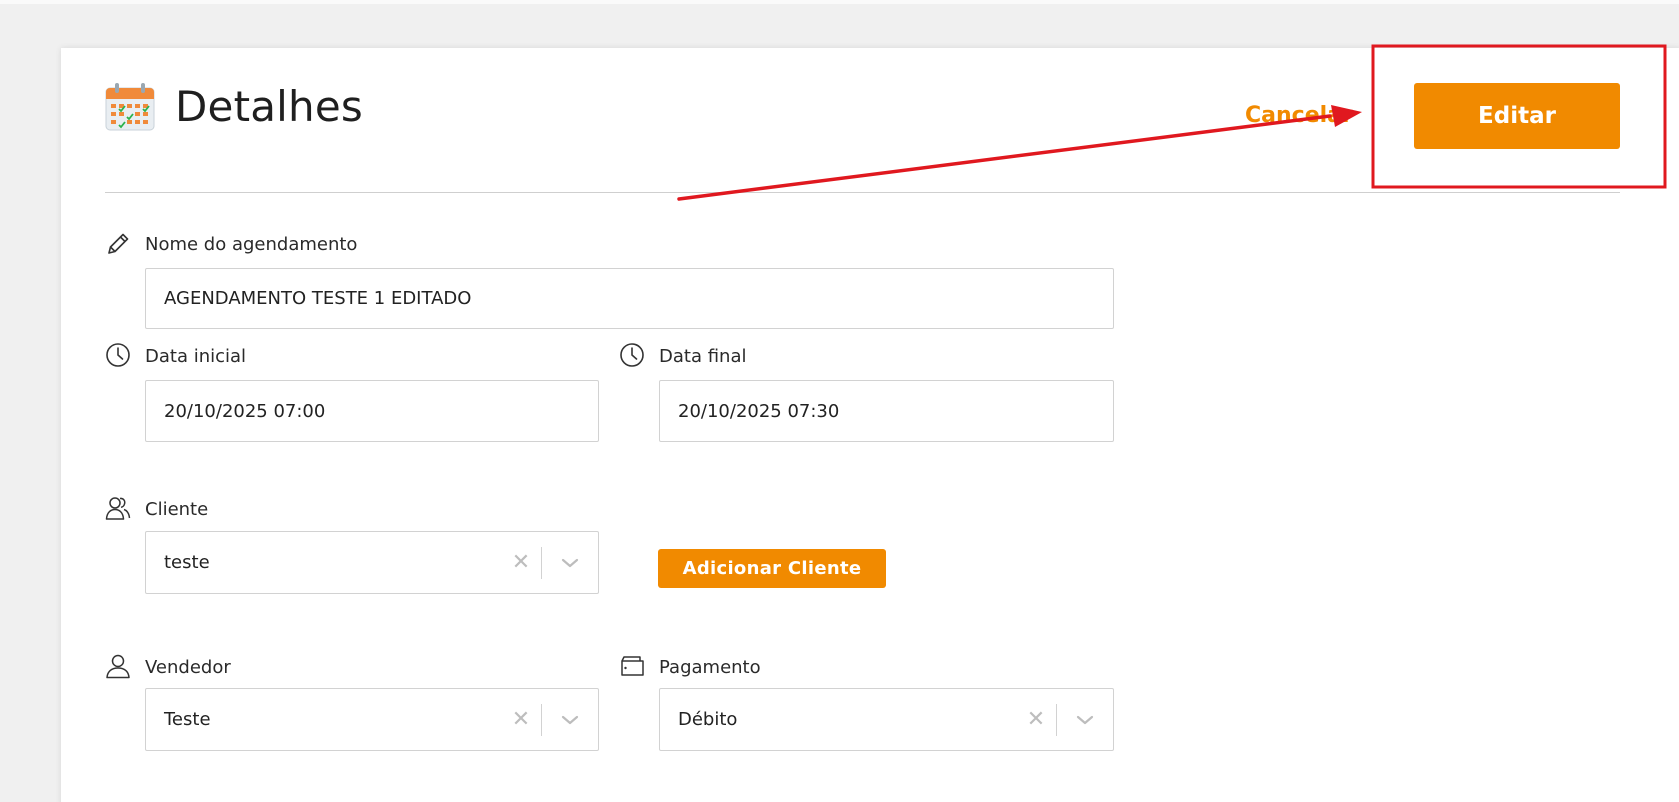  Describe the element at coordinates (177, 509) in the screenshot. I see `client-label: Cliente` at that location.